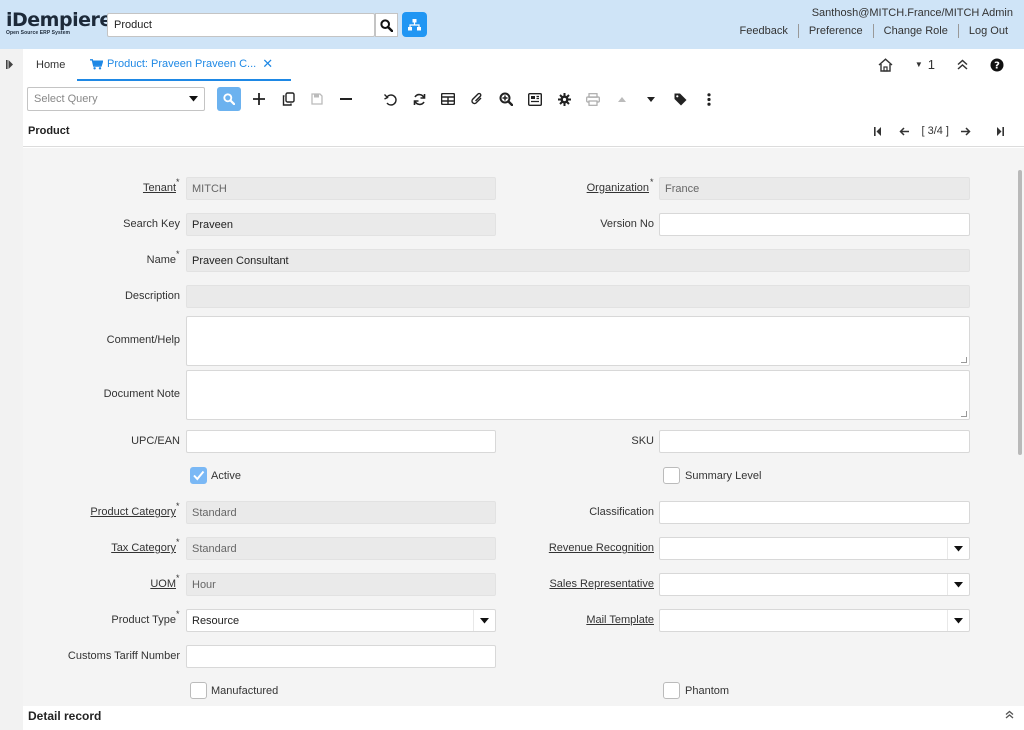 The image size is (1024, 730). Describe the element at coordinates (448, 99) in the screenshot. I see `grid-toggle-icon` at that location.